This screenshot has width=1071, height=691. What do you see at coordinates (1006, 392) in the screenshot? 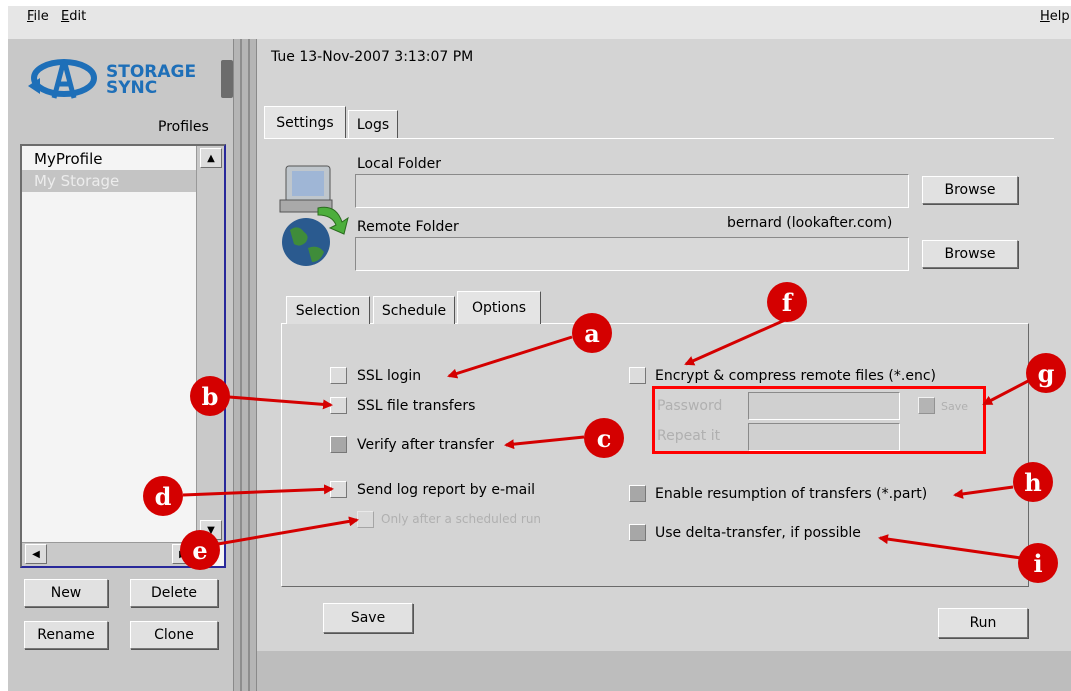
I see `arrow-g` at bounding box center [1006, 392].